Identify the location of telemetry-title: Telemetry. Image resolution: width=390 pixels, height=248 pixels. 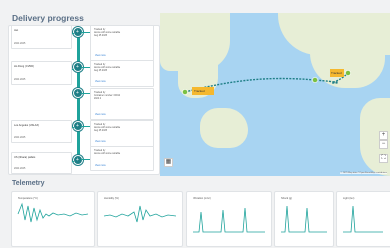
(28, 183).